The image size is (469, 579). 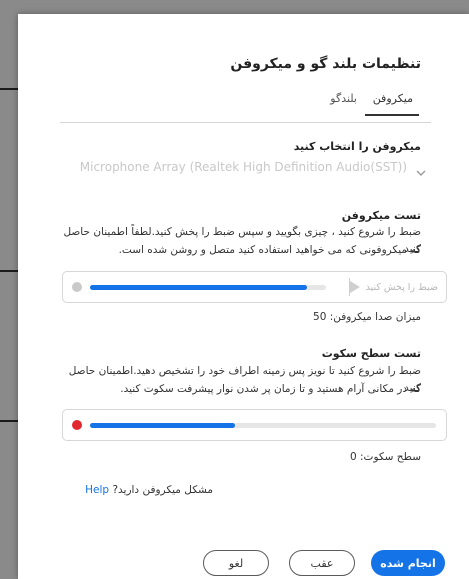 I want to click on help-row: مشکل میکروفن دارید? Help, so click(x=149, y=490).